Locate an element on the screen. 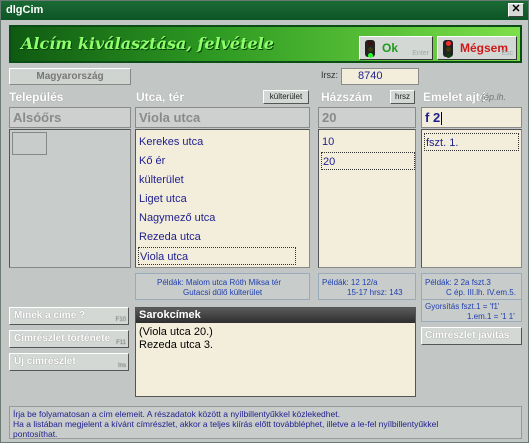  new-address-button: Új címrészlet Ins is located at coordinates (69, 362).